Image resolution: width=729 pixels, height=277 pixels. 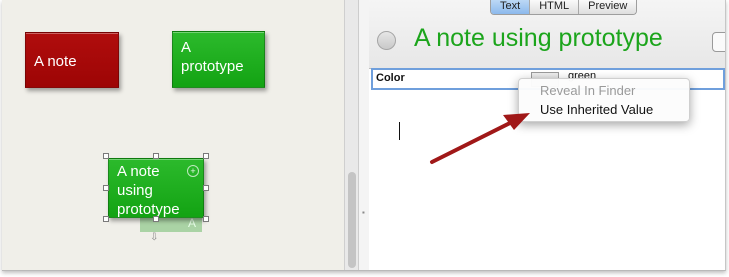 I want to click on note-label: A note using prototype, so click(x=148, y=190).